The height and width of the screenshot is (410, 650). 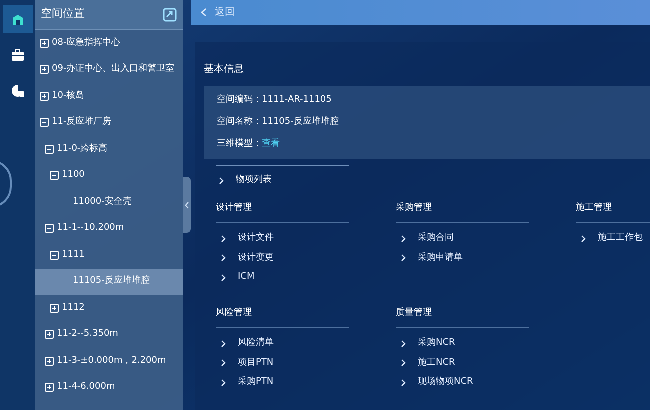 What do you see at coordinates (271, 144) in the screenshot?
I see `view-link: 查看` at bounding box center [271, 144].